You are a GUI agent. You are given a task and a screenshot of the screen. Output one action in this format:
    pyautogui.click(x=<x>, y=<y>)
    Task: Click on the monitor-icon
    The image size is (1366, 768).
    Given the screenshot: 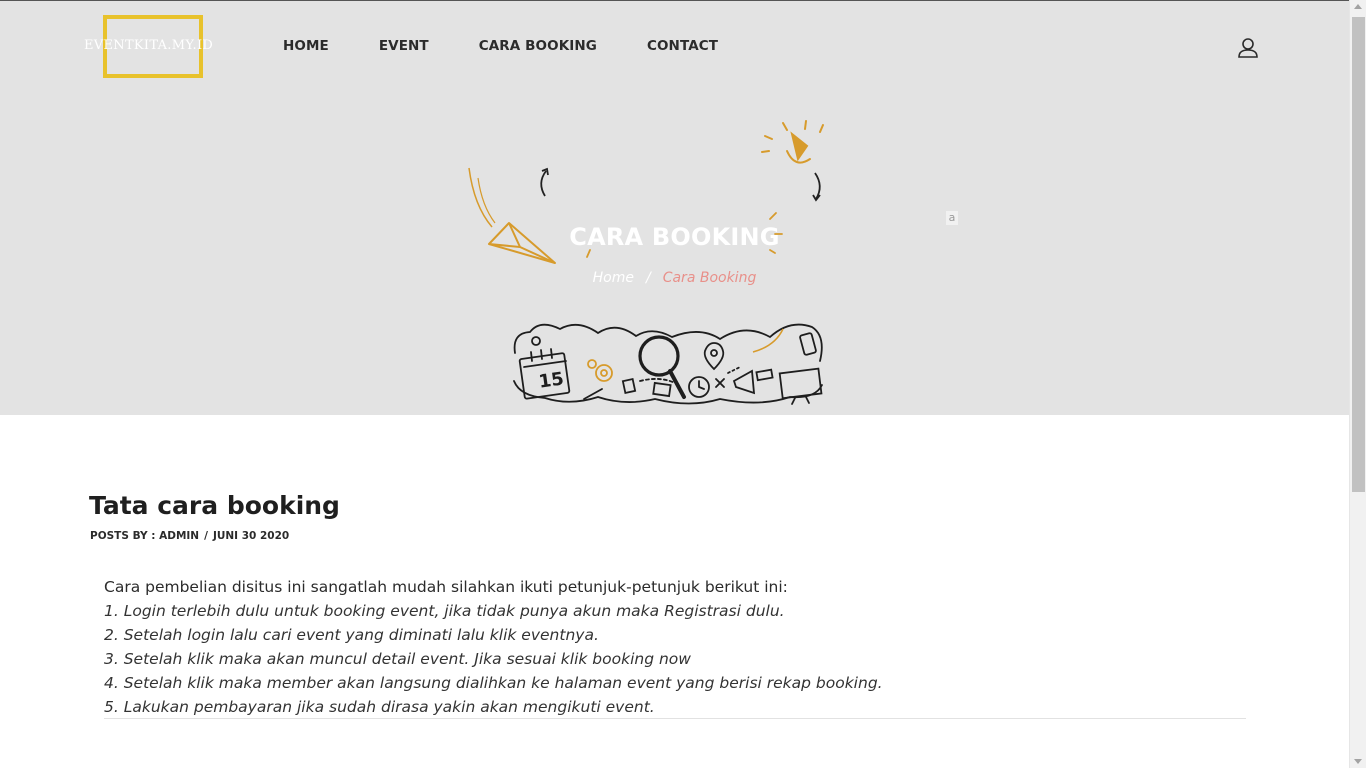 What is the action you would take?
    pyautogui.click(x=800, y=386)
    